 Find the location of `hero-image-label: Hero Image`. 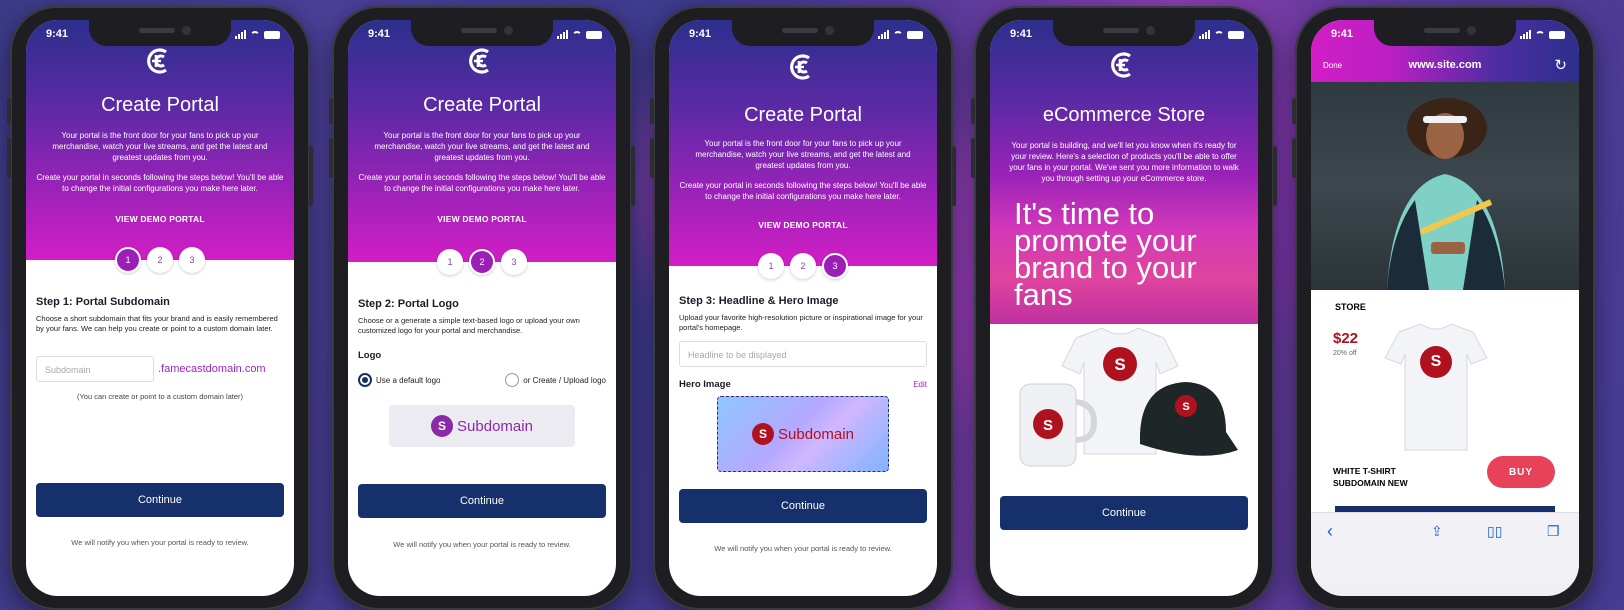

hero-image-label: Hero Image is located at coordinates (705, 384).